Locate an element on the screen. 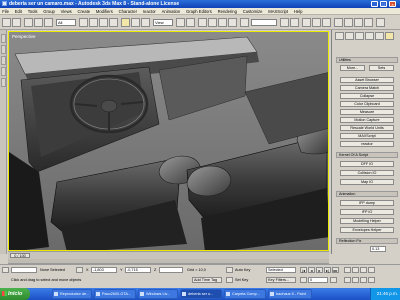 This screenshot has height=300, width=400. layer-manager-icon is located at coordinates (306, 22).